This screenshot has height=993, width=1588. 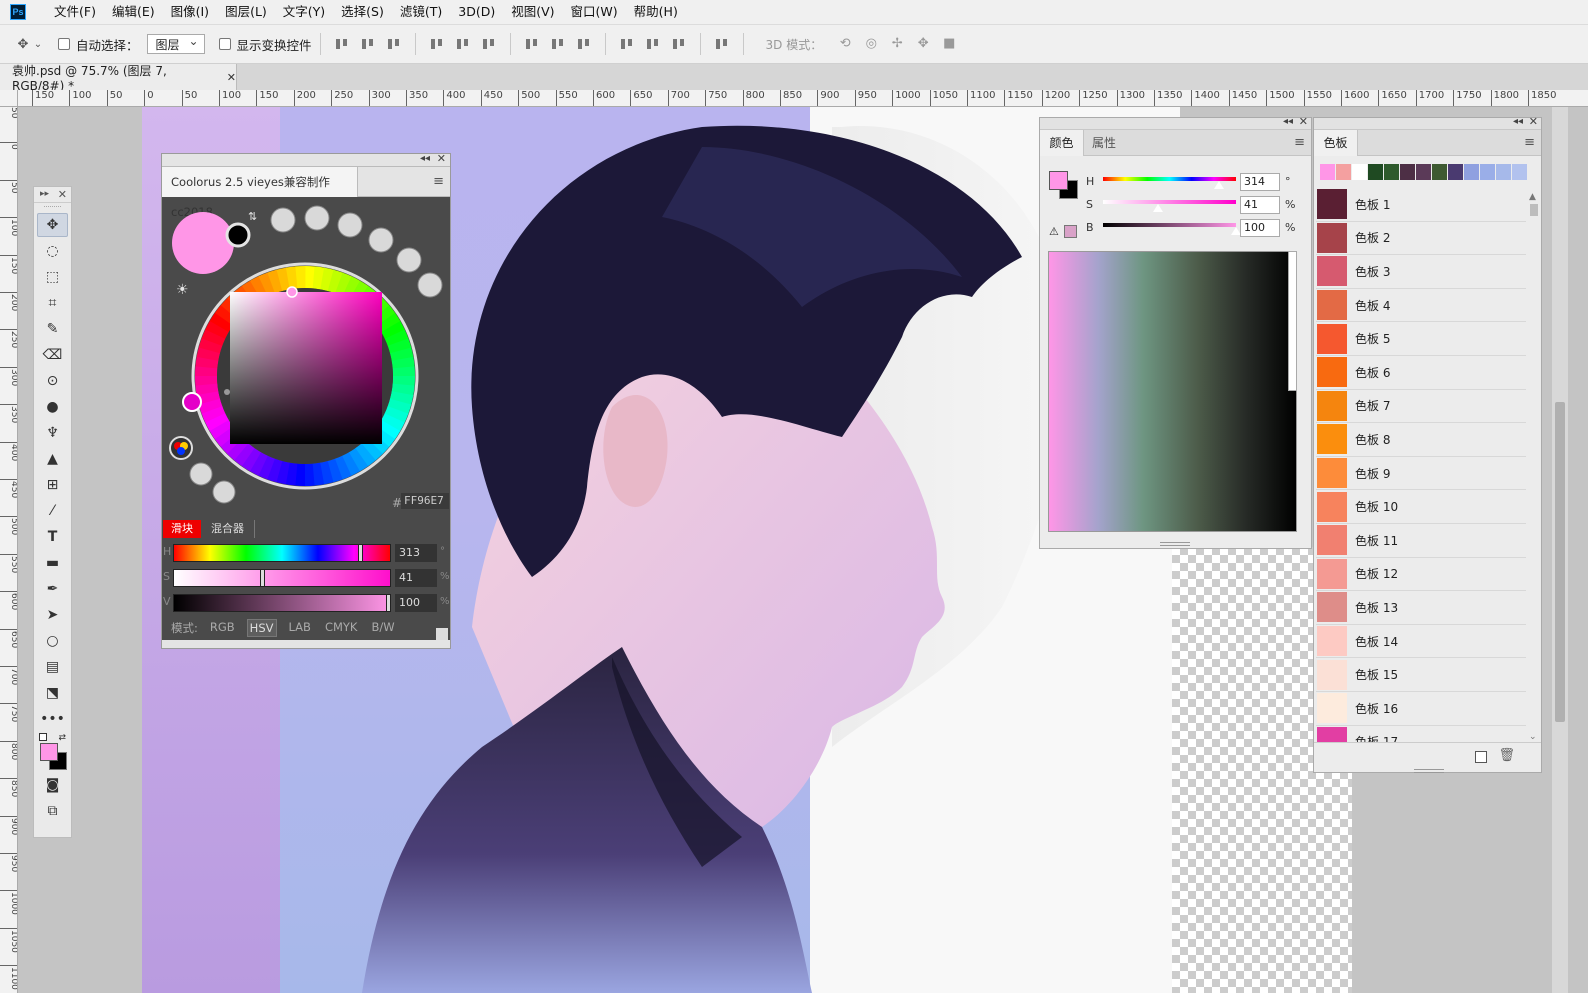 I want to click on swatches-panel-topstrip: ◂◂ ✕, so click(x=1427, y=122).